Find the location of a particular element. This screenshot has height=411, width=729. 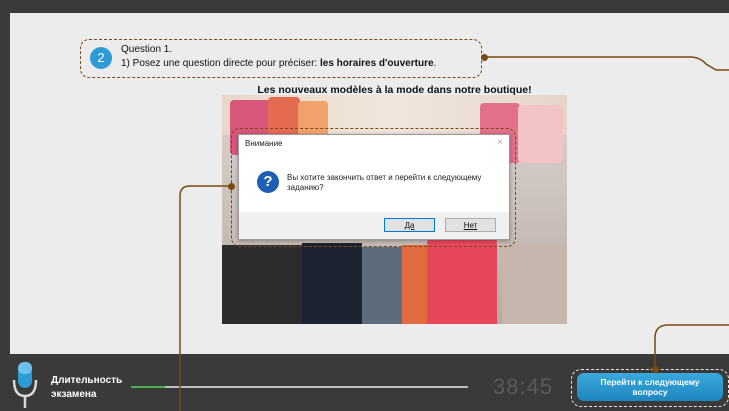

button-callout-anchor is located at coordinates (655, 369).